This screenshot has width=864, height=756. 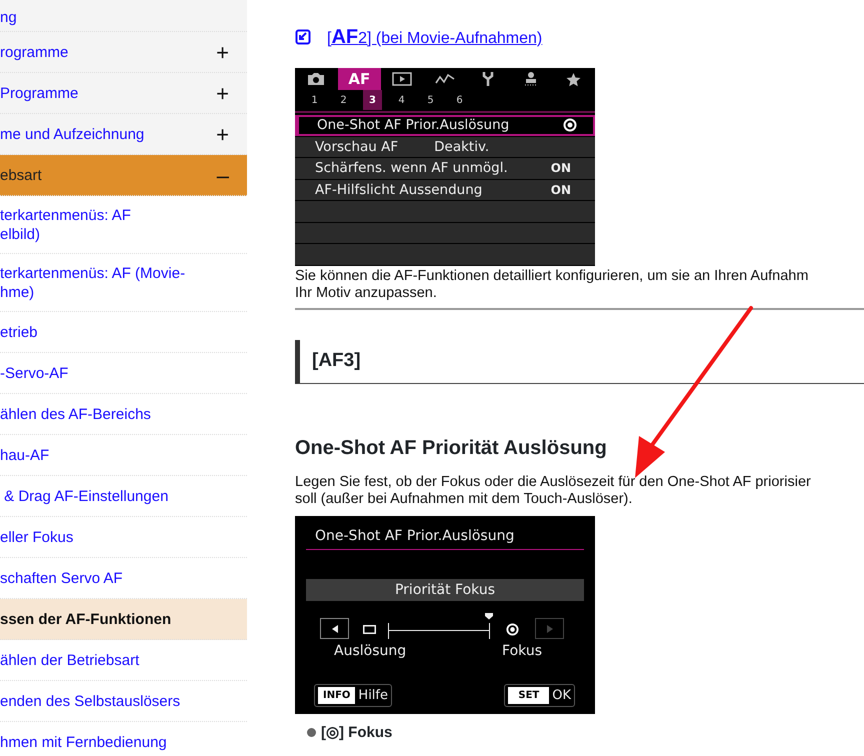 I want to click on menu-row: AF-Hilfslicht Aussendung ON, so click(x=445, y=190).